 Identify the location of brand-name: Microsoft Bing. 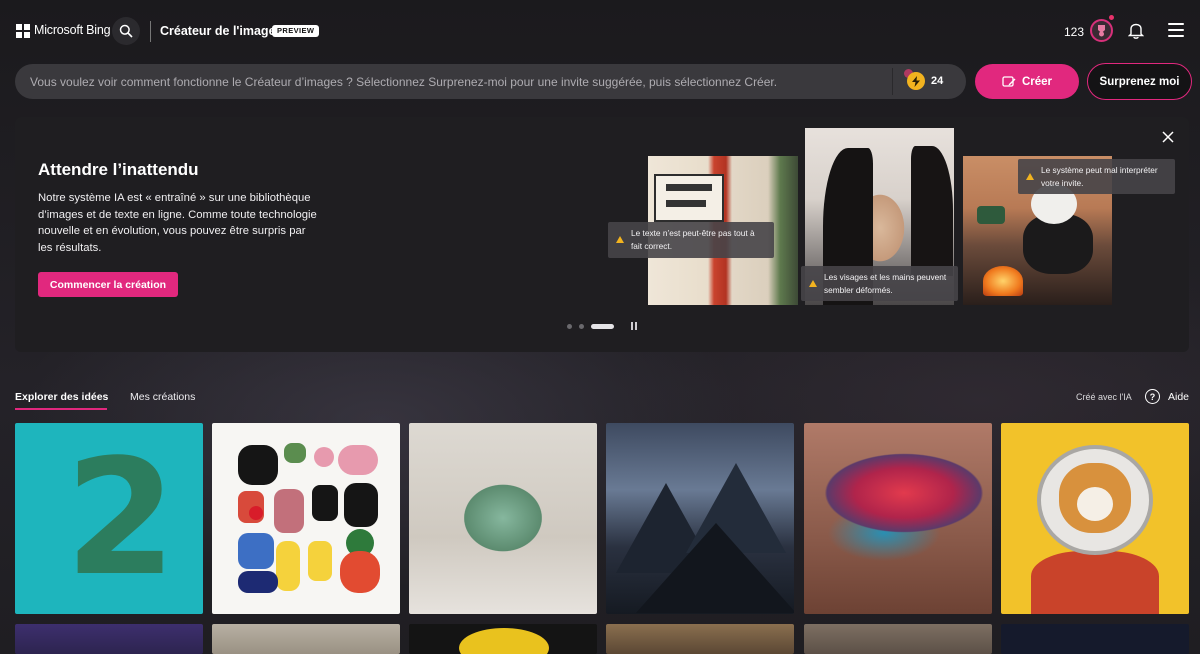
(72, 30).